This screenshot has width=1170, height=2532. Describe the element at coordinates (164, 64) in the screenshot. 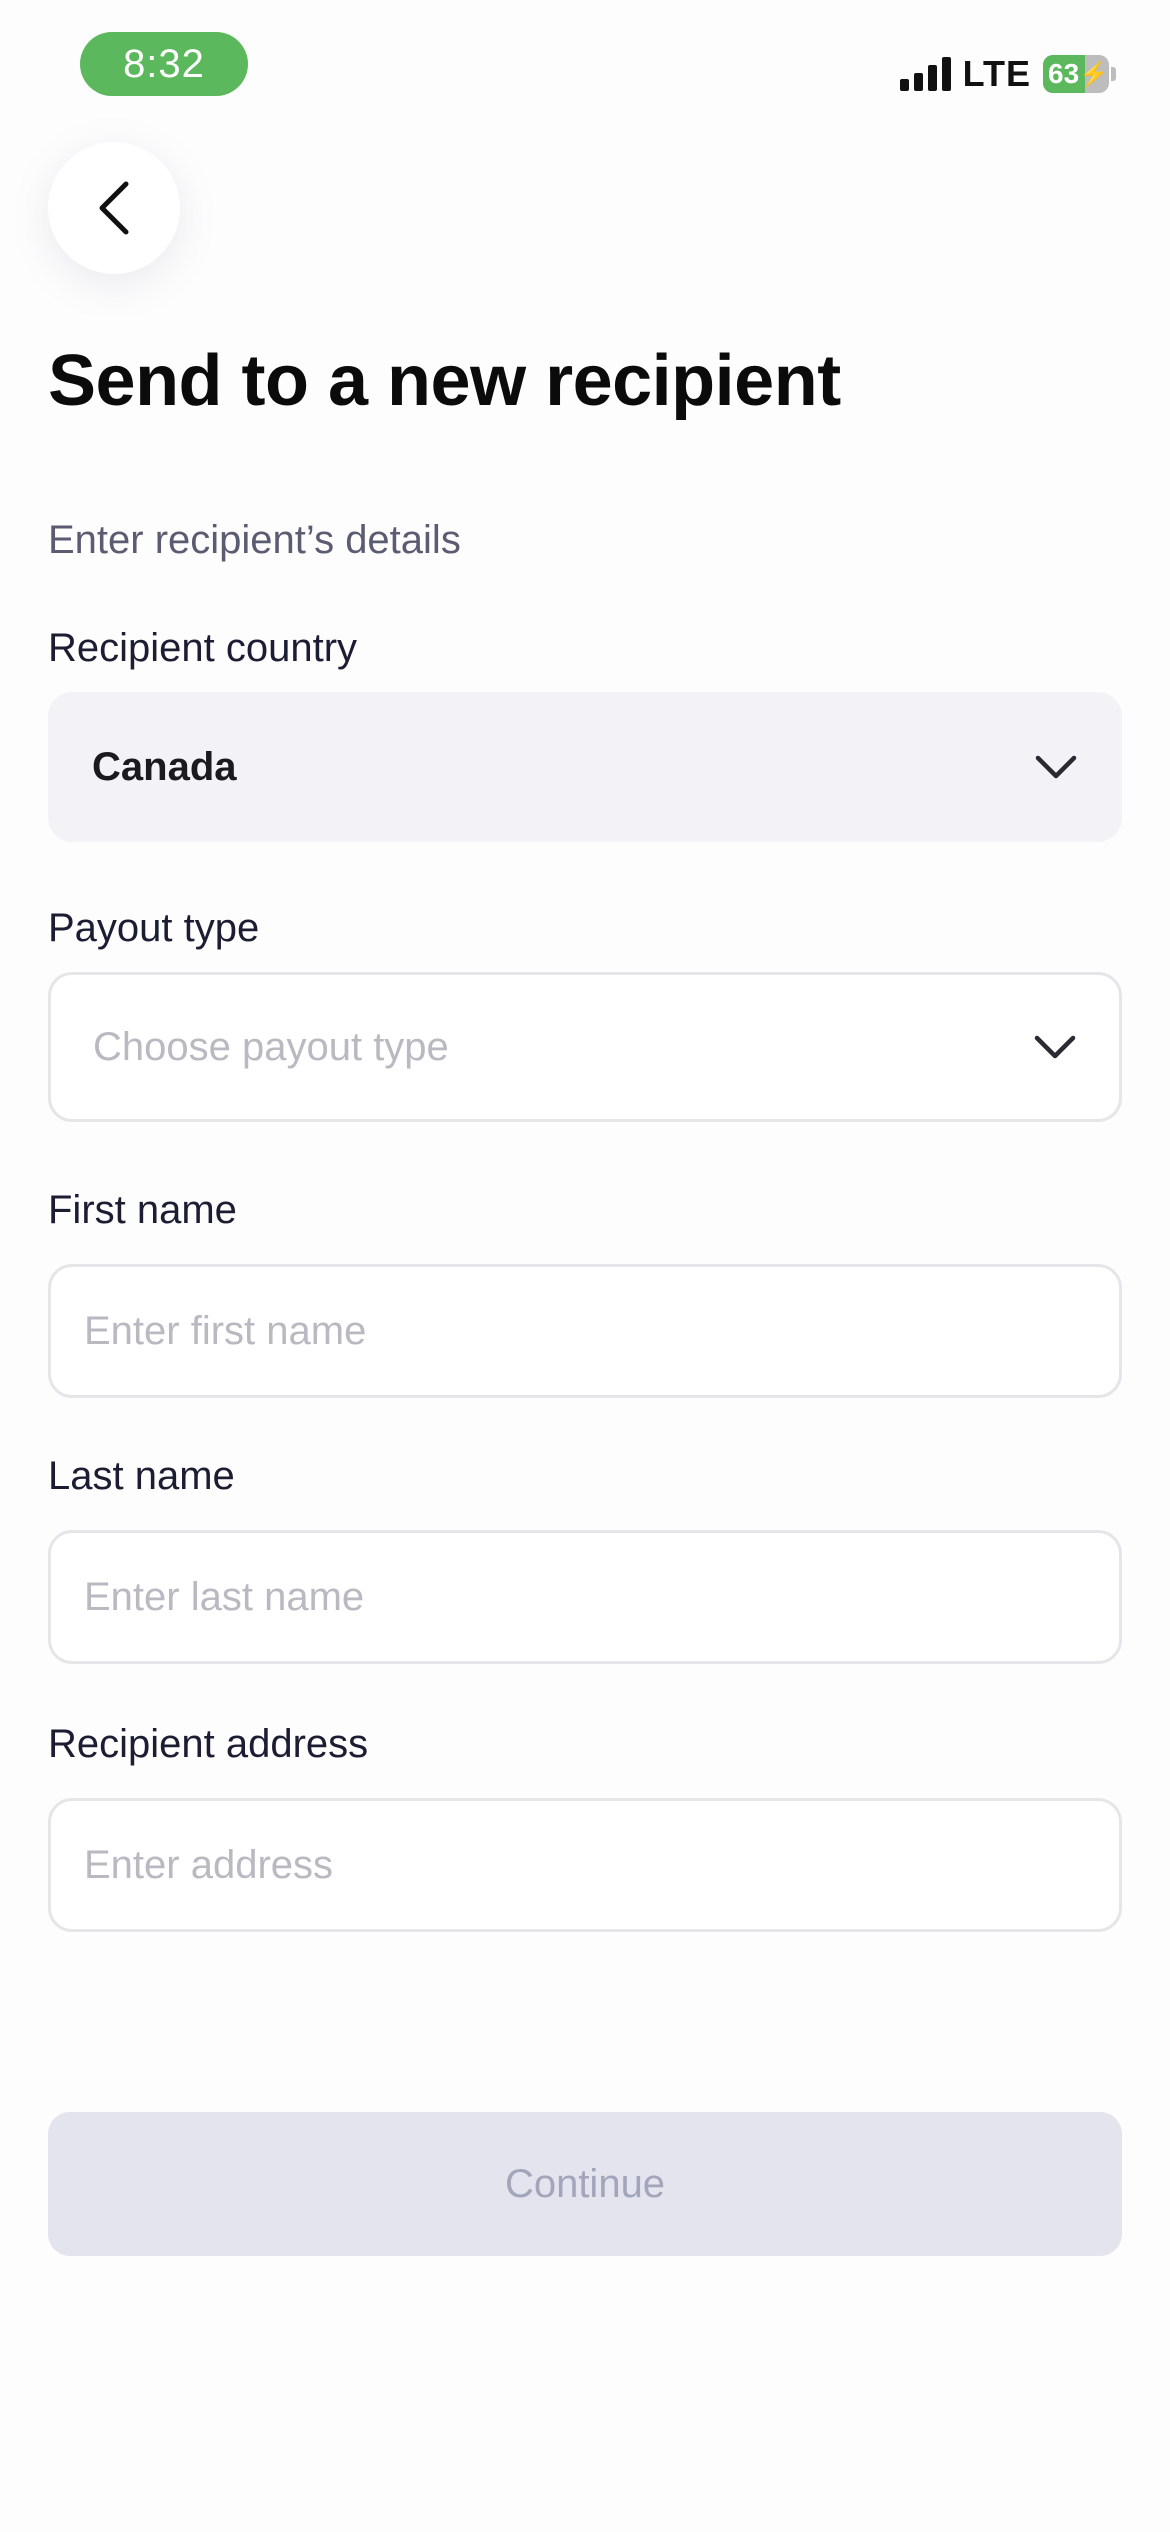

I see `status-time: 8:32` at that location.